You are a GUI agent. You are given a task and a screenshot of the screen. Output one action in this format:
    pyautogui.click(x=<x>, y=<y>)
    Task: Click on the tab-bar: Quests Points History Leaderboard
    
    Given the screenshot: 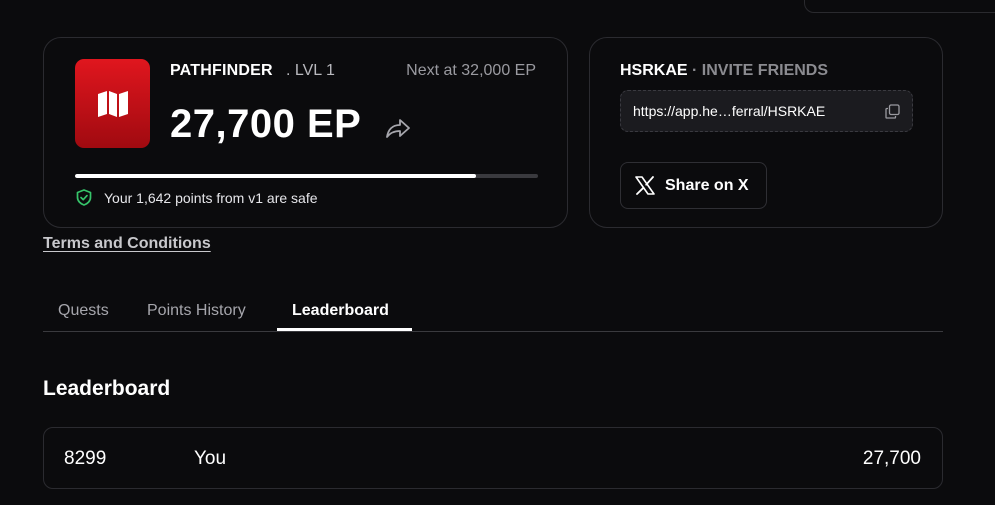 What is the action you would take?
    pyautogui.click(x=493, y=313)
    